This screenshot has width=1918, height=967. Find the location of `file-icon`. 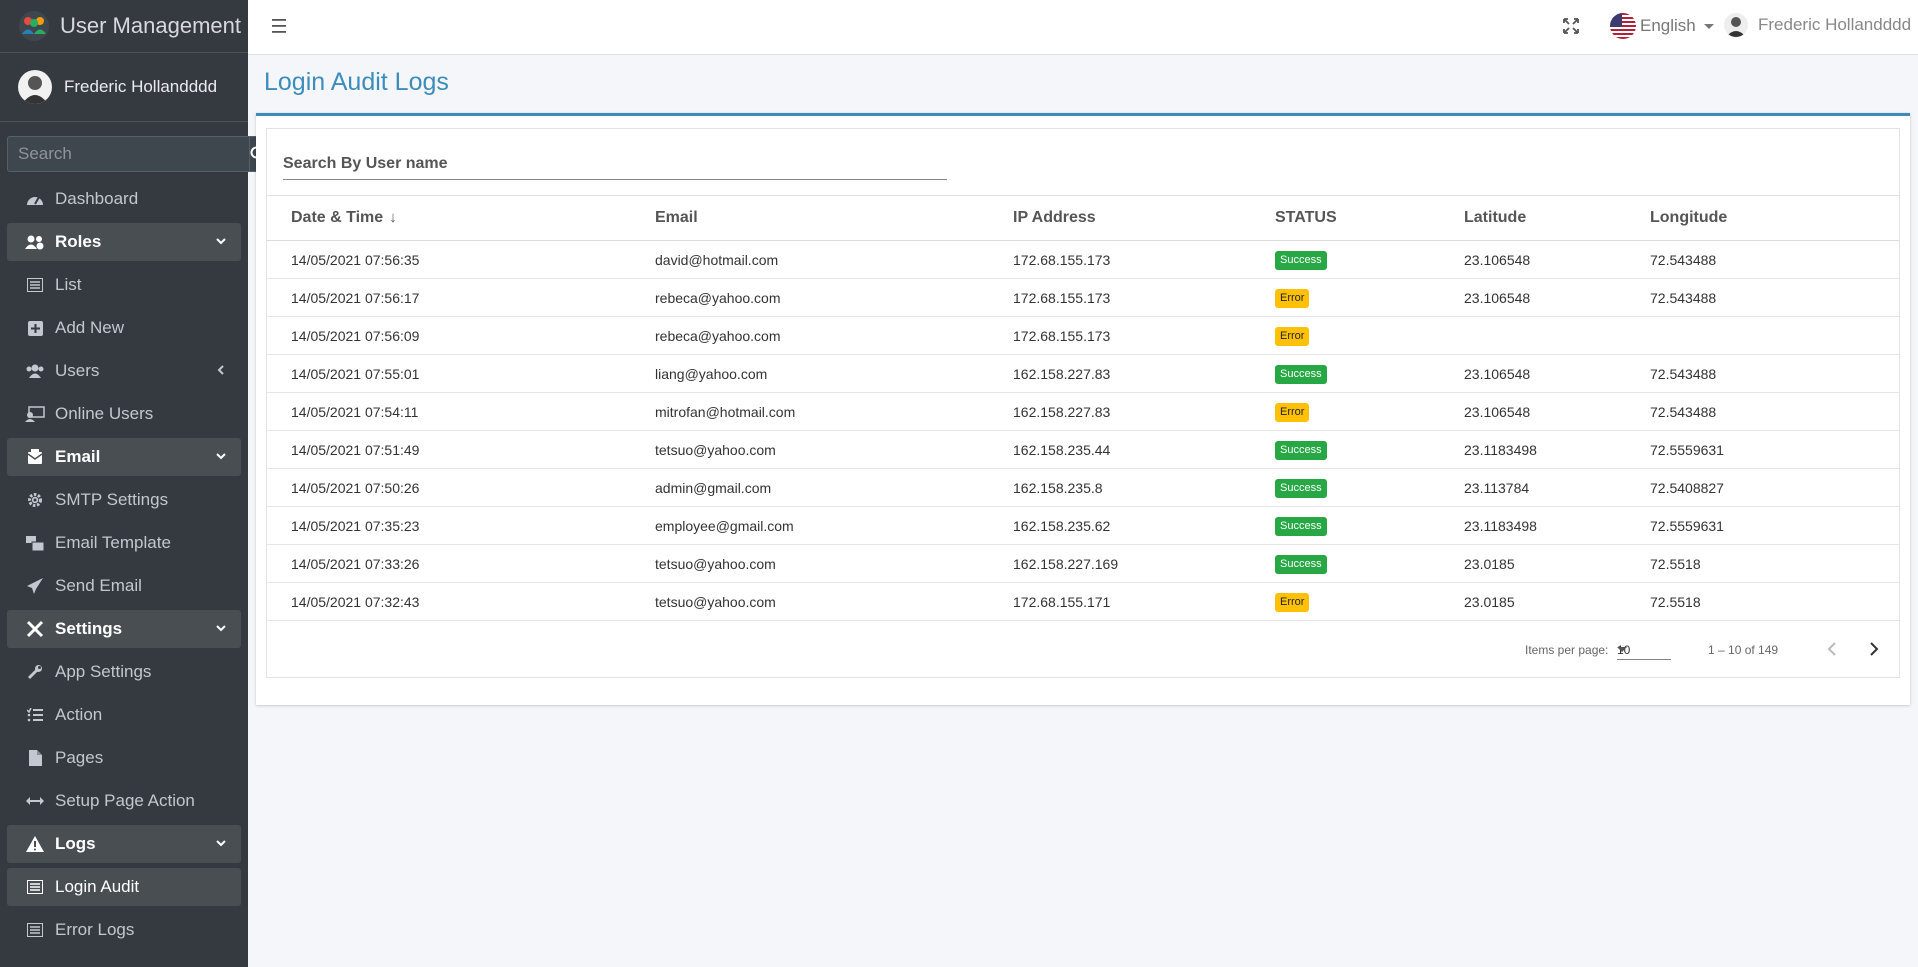

file-icon is located at coordinates (35, 758).